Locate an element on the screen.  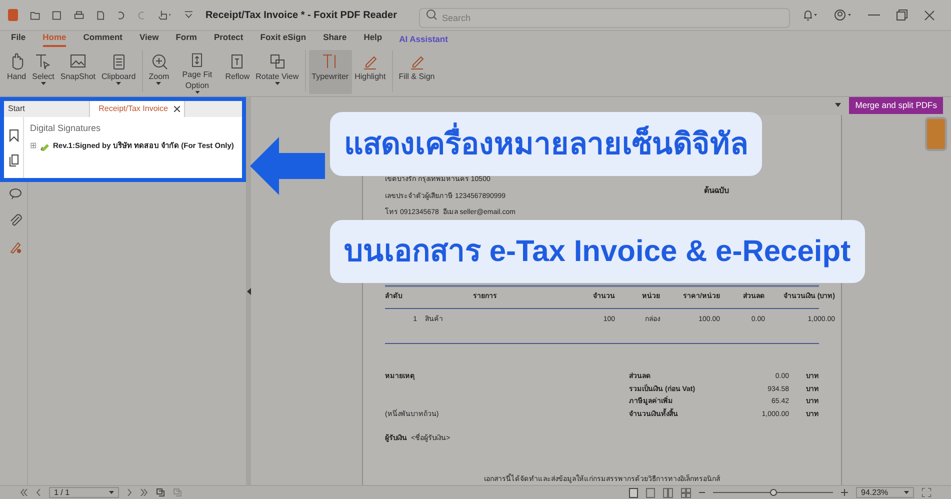
menu-tab: View is located at coordinates (149, 39).